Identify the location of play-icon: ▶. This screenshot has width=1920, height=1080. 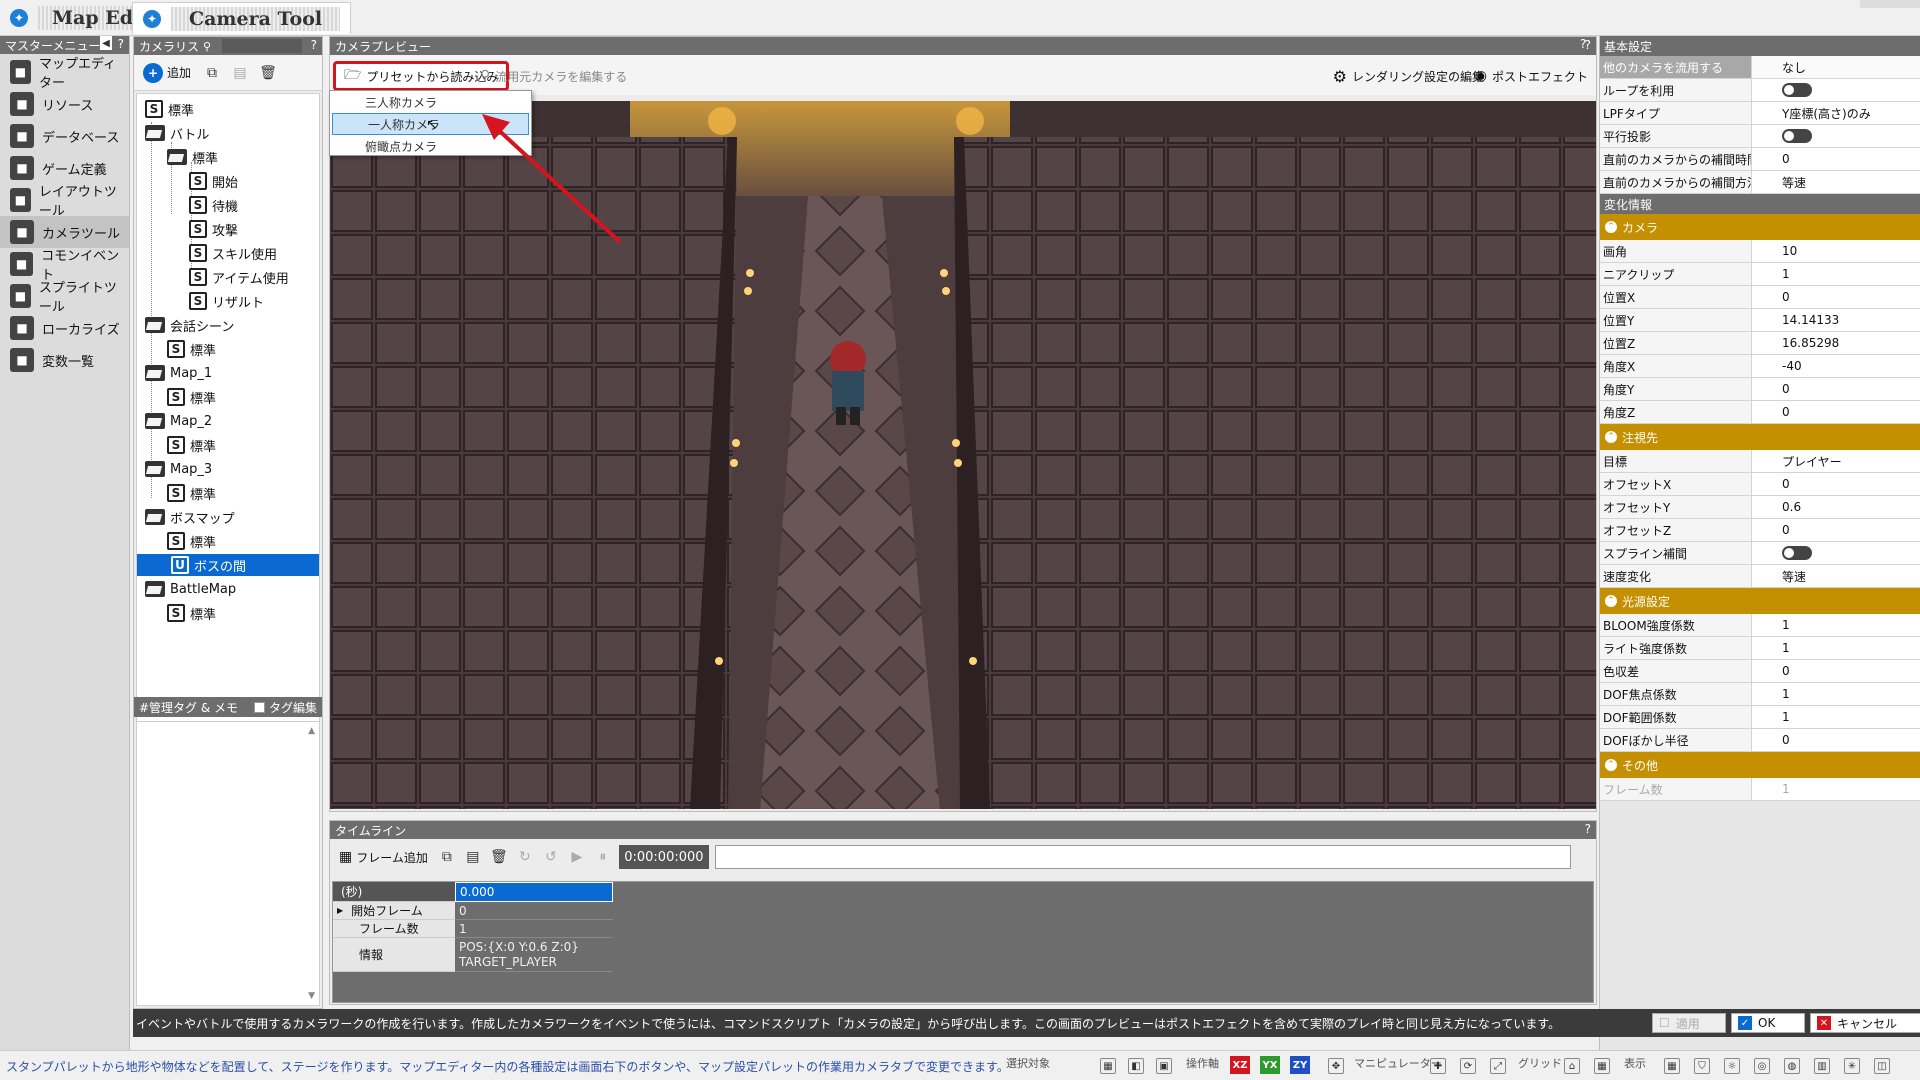
(577, 857).